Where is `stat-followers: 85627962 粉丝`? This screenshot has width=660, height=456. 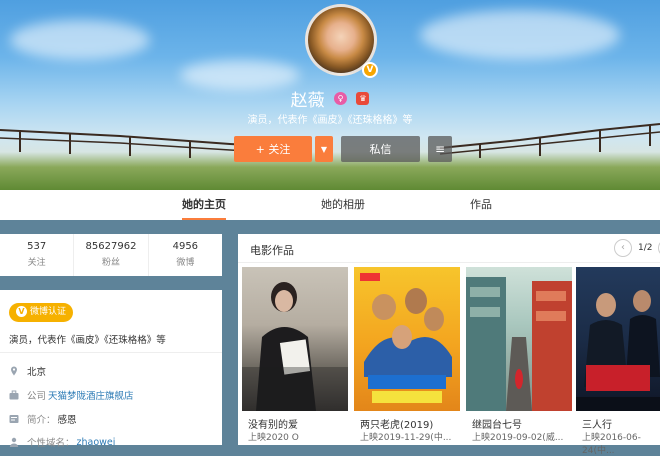 stat-followers: 85627962 粉丝 is located at coordinates (110, 255).